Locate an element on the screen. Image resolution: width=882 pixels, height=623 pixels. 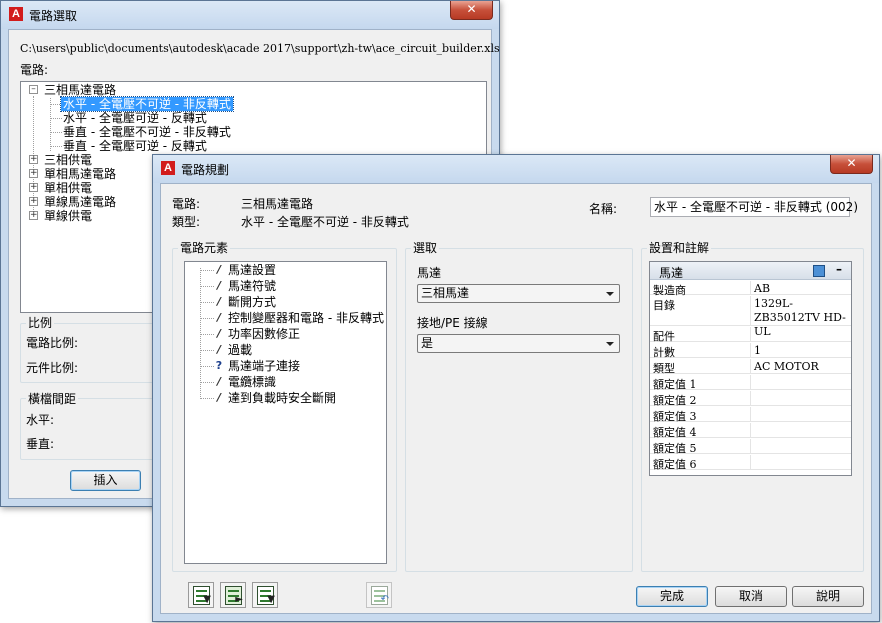
property-row: 額定值 2 is located at coordinates (750, 399).